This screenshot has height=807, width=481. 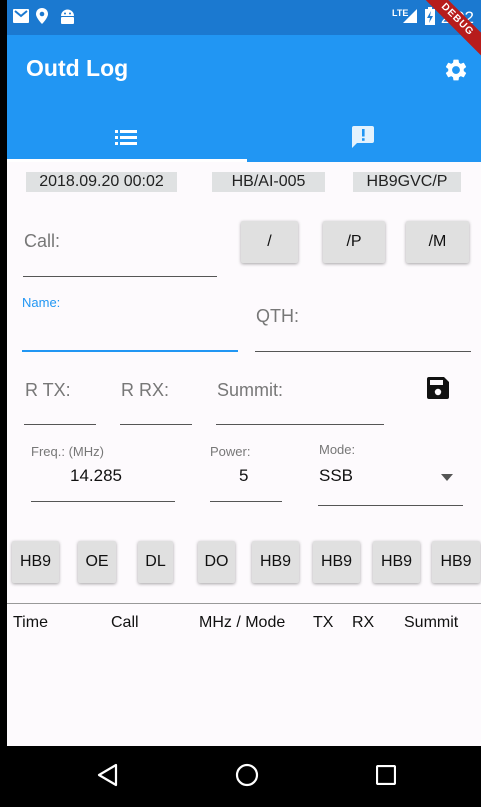 What do you see at coordinates (103, 501) in the screenshot?
I see `freq-input` at bounding box center [103, 501].